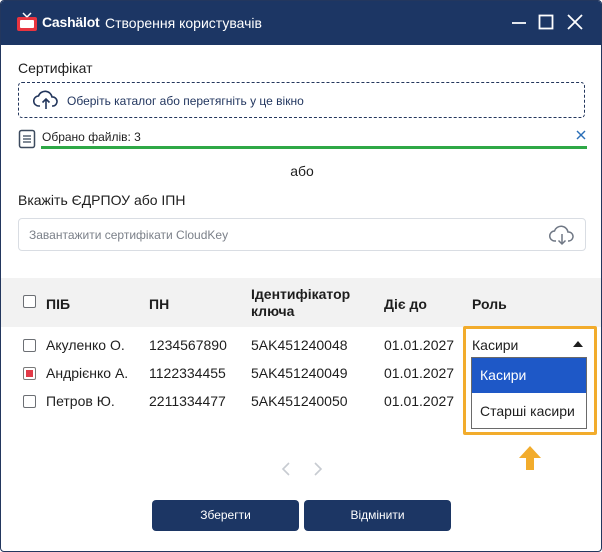 The image size is (602, 552). What do you see at coordinates (529, 375) in the screenshot?
I see `role-option-cashiers: Касири` at bounding box center [529, 375].